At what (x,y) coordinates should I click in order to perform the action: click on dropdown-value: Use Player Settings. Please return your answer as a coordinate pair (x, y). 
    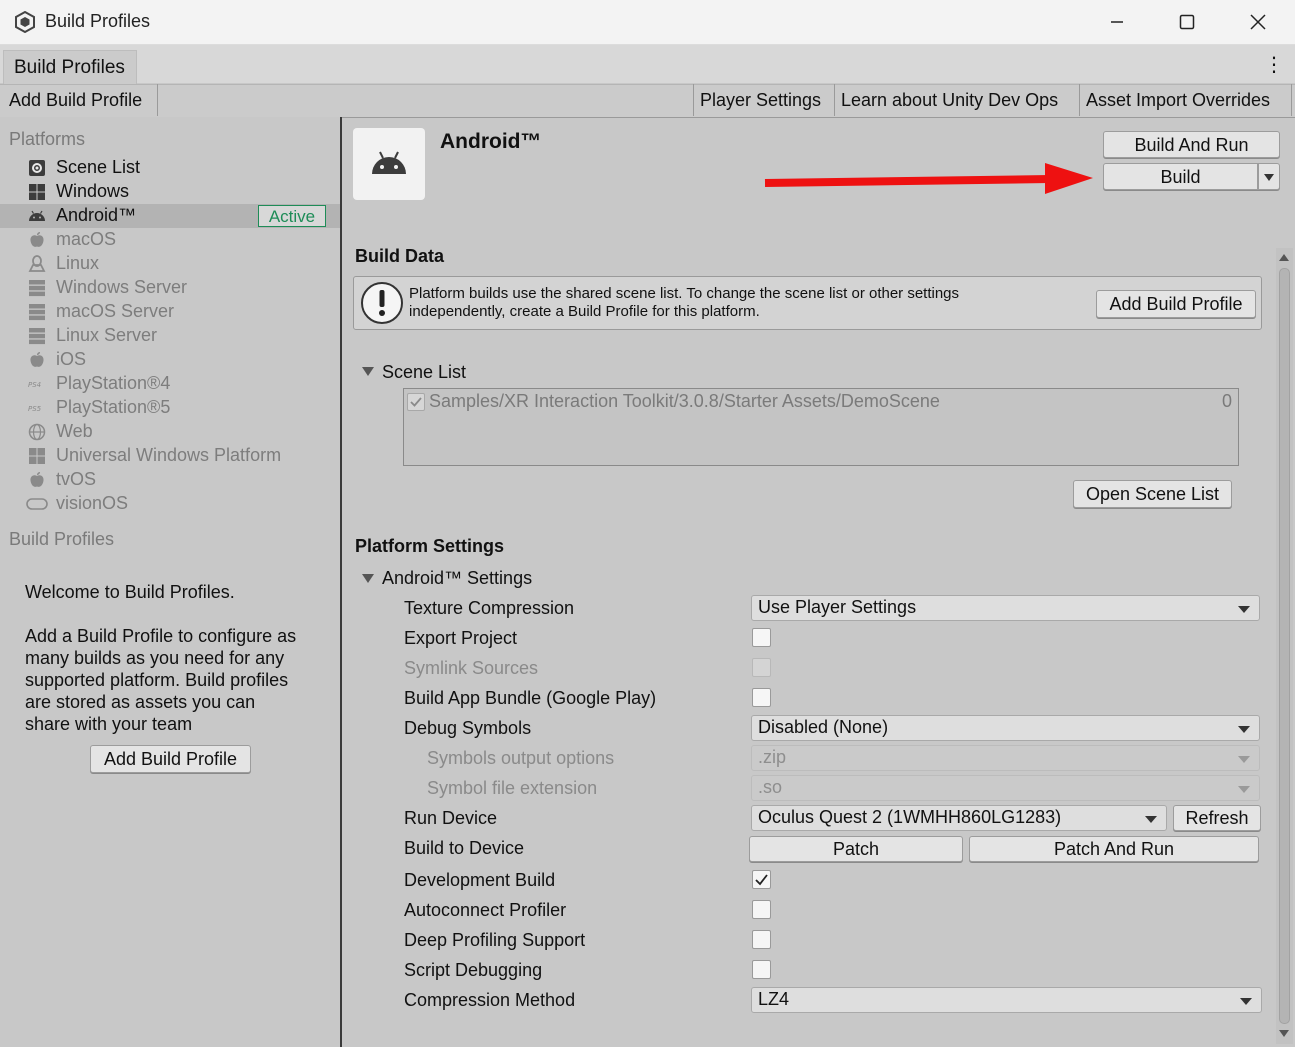
    Looking at the image, I should click on (837, 607).